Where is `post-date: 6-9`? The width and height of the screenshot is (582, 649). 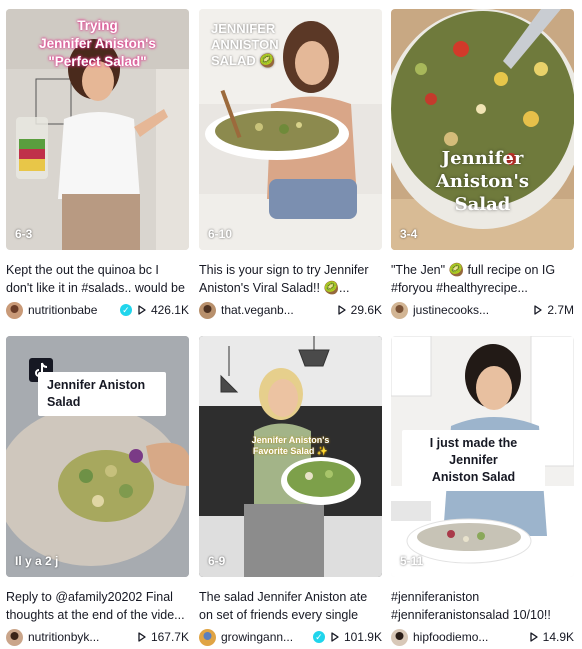 post-date: 6-9 is located at coordinates (217, 561).